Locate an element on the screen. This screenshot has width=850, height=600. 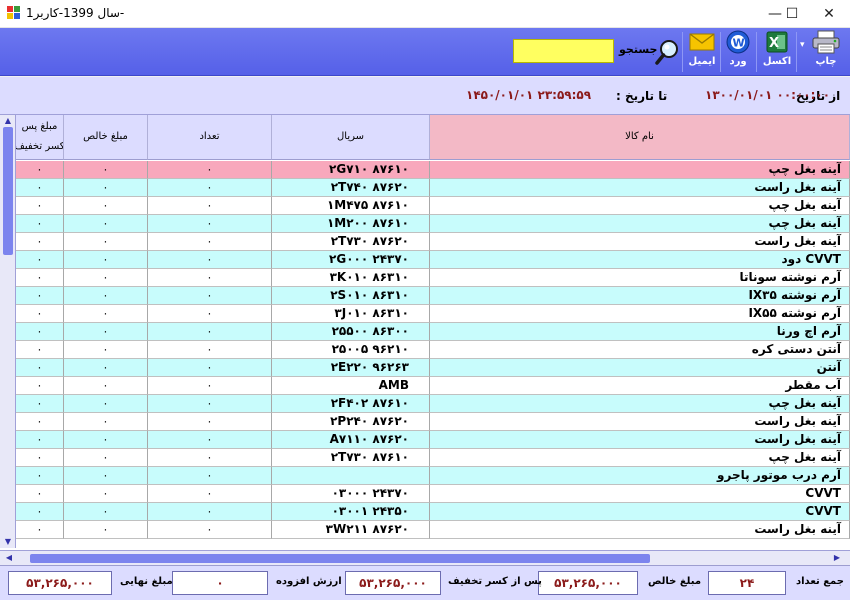
cell-name: آنتن دستی کره is located at coordinates (640, 350).